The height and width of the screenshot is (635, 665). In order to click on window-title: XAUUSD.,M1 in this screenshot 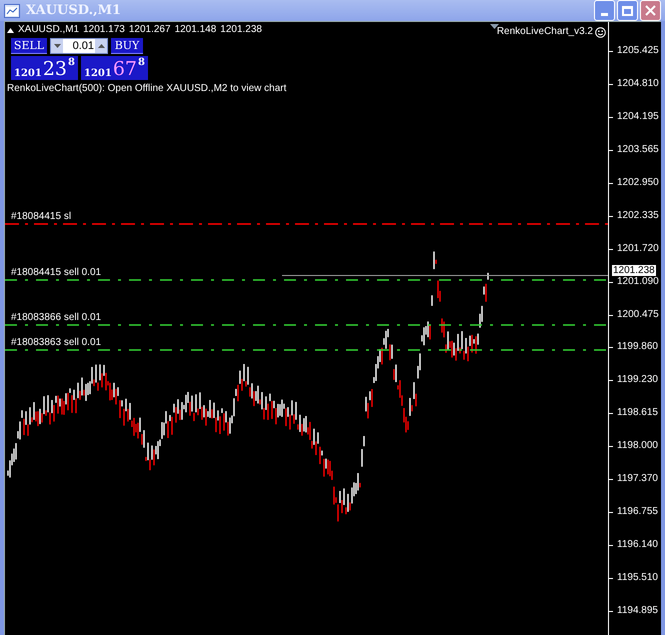, I will do `click(74, 11)`.